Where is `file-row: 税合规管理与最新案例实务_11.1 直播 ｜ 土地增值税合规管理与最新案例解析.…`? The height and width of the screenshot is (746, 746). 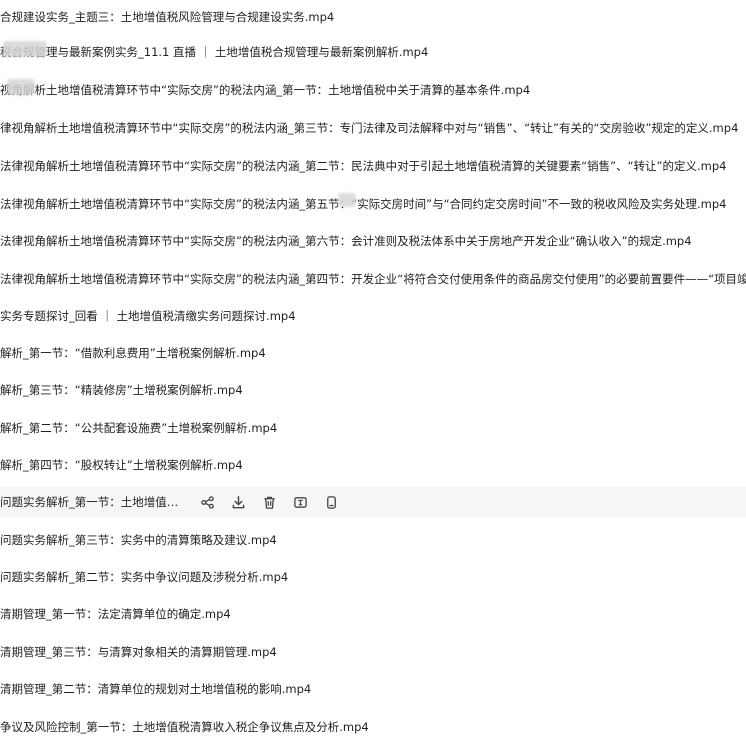 file-row: 税合规管理与最新案例实务_11.1 直播 ｜ 土地增值税合规管理与最新案例解析.… is located at coordinates (373, 52).